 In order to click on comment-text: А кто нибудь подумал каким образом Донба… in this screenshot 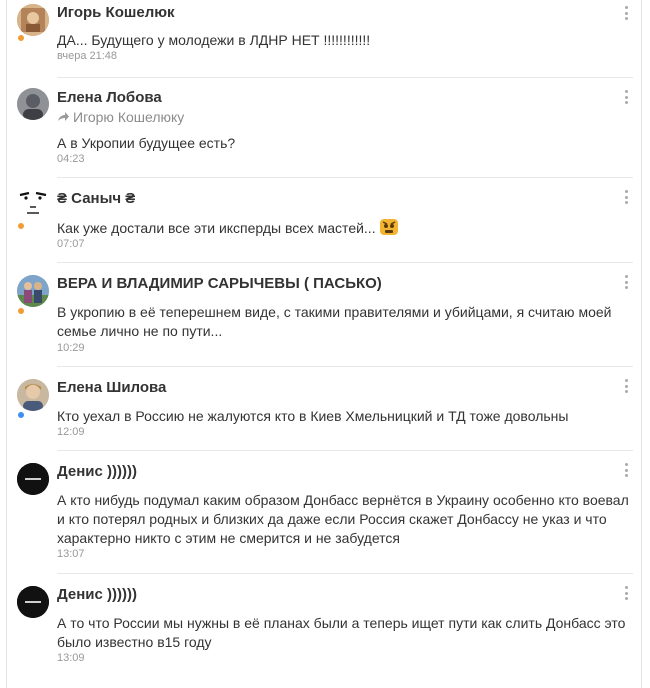, I will do `click(343, 519)`.